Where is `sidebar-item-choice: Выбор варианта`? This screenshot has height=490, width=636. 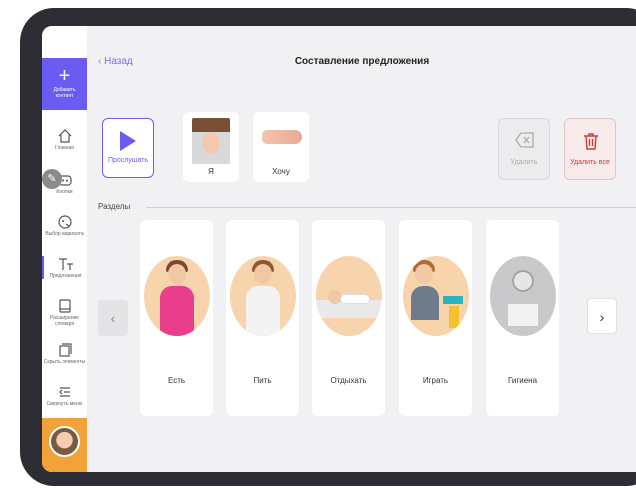 sidebar-item-choice: Выбор варианта is located at coordinates (64, 225).